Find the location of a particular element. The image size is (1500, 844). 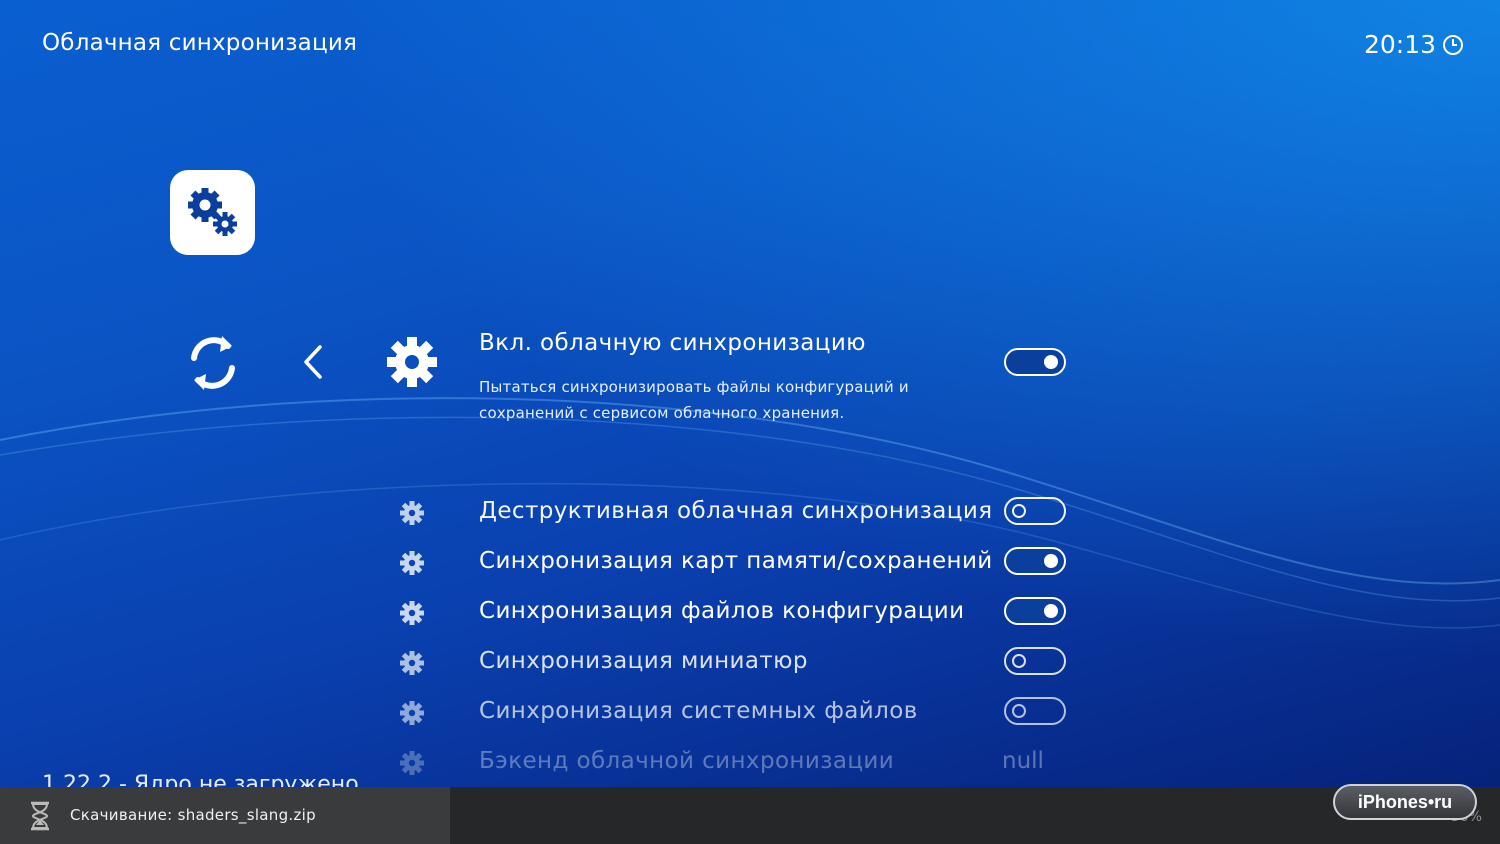

settings-row: Синхронизация миниатюр is located at coordinates (750, 662).